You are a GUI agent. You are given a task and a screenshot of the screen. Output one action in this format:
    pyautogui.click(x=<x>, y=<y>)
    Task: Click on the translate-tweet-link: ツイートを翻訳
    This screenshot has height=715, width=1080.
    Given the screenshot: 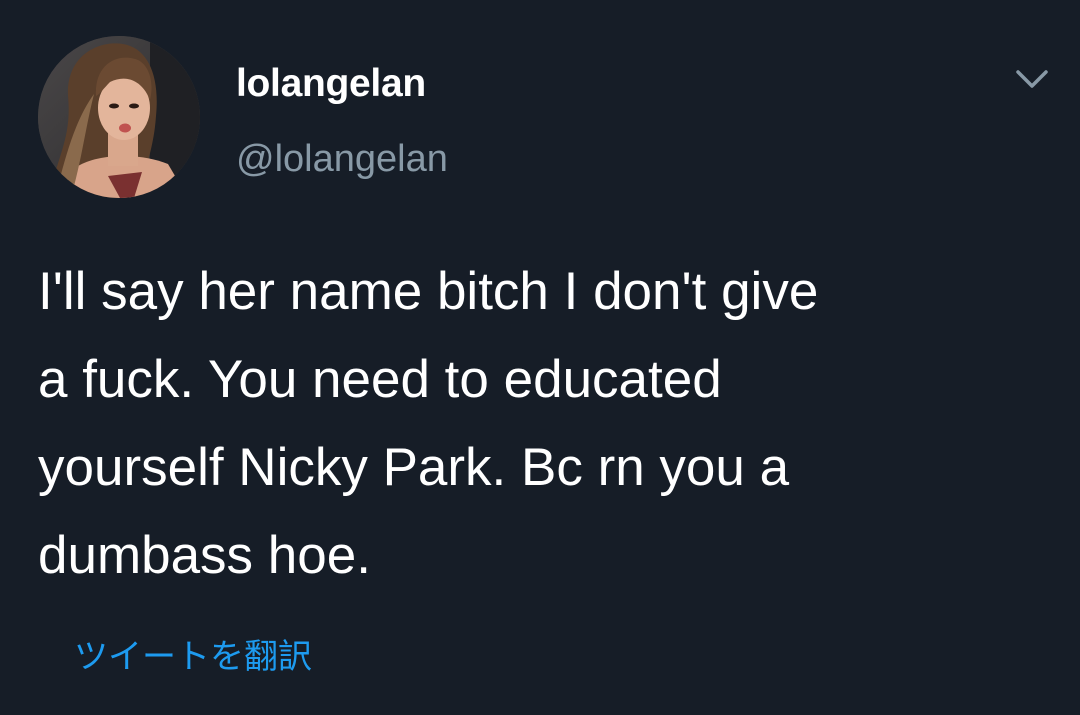 What is the action you would take?
    pyautogui.click(x=193, y=657)
    